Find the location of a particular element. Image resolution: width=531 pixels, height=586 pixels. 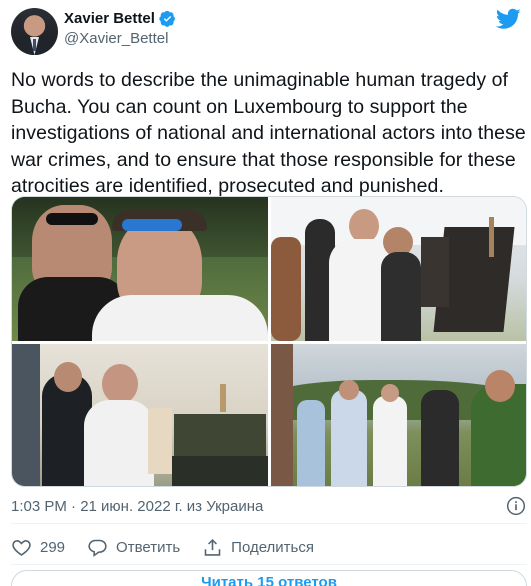

verified-badge-icon is located at coordinates (167, 18).